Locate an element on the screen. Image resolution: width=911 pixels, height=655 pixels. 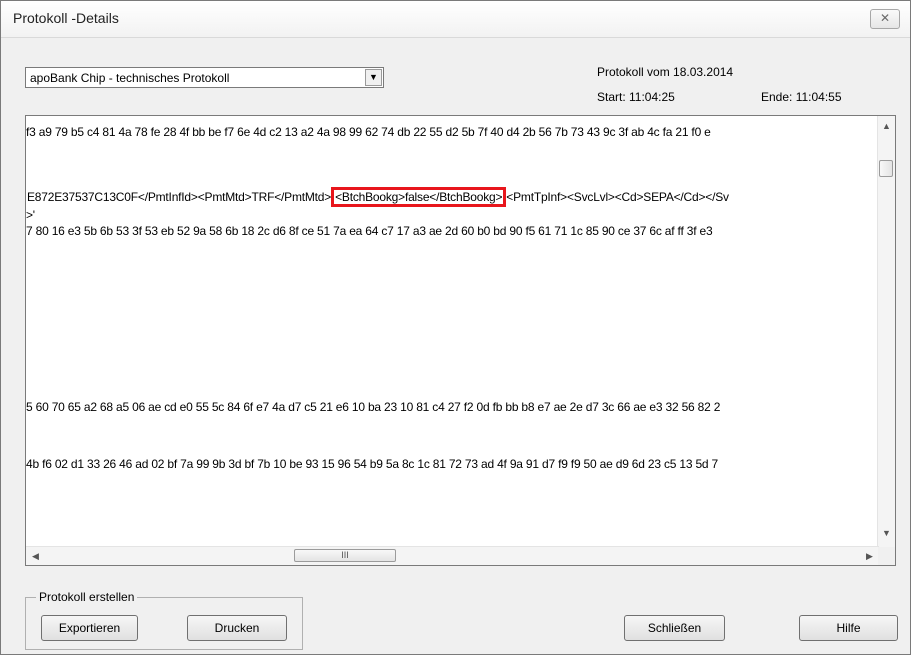
close-window-button: ✕ is located at coordinates (885, 19).